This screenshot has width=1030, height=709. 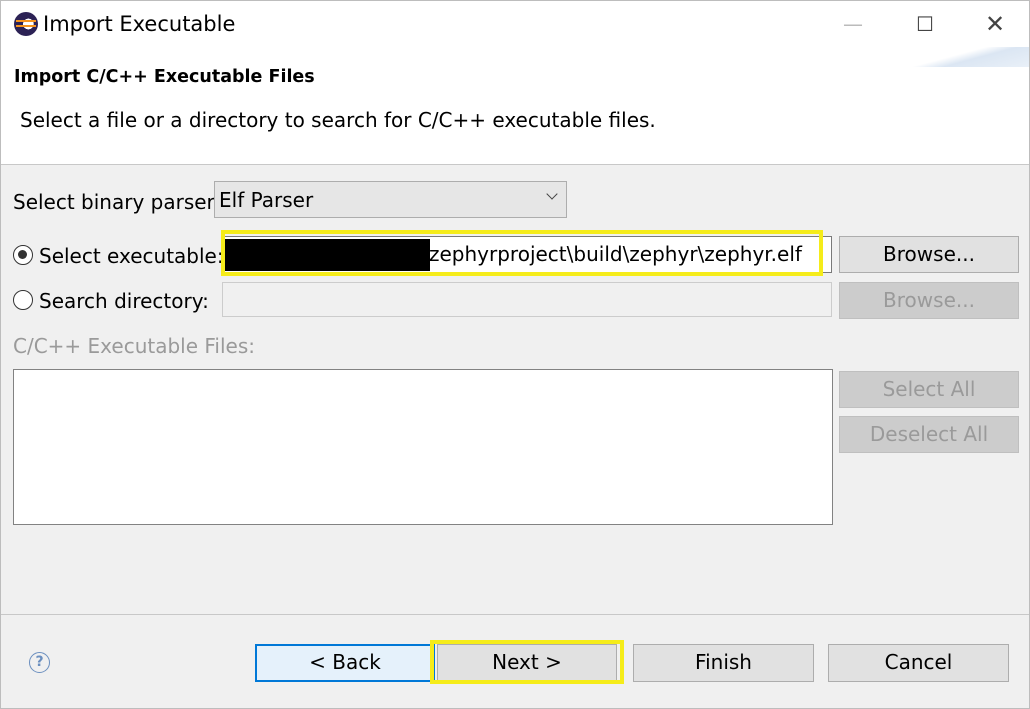 What do you see at coordinates (390, 199) in the screenshot?
I see `binary-parser-select: Elf Parser` at bounding box center [390, 199].